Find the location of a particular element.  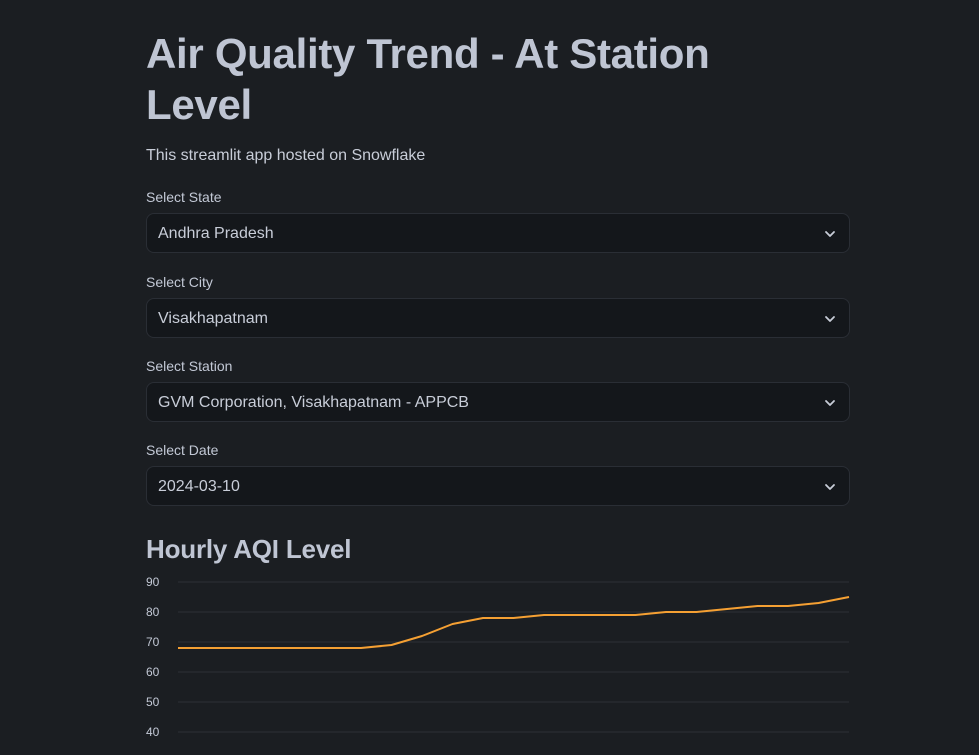

page-subtitle: This streamlit app hosted on Snowflake is located at coordinates (286, 155).